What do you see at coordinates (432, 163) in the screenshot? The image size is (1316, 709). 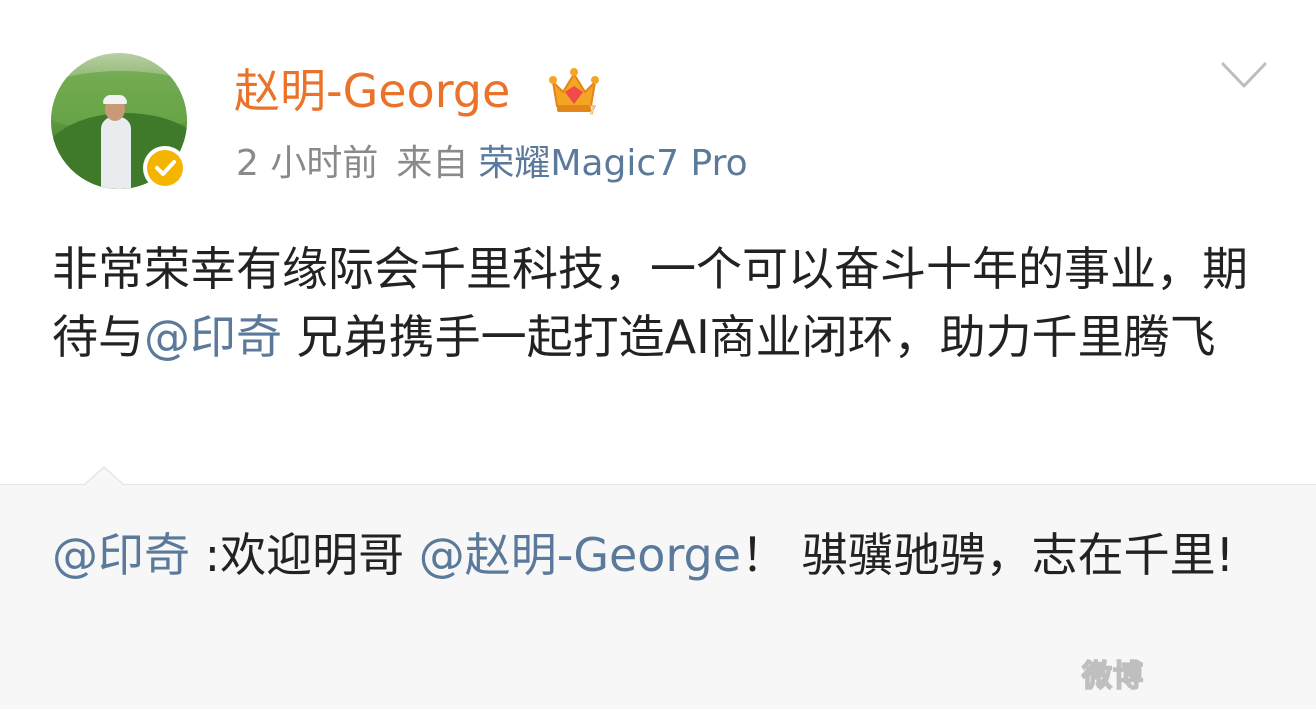 I see `source-label: 来自` at bounding box center [432, 163].